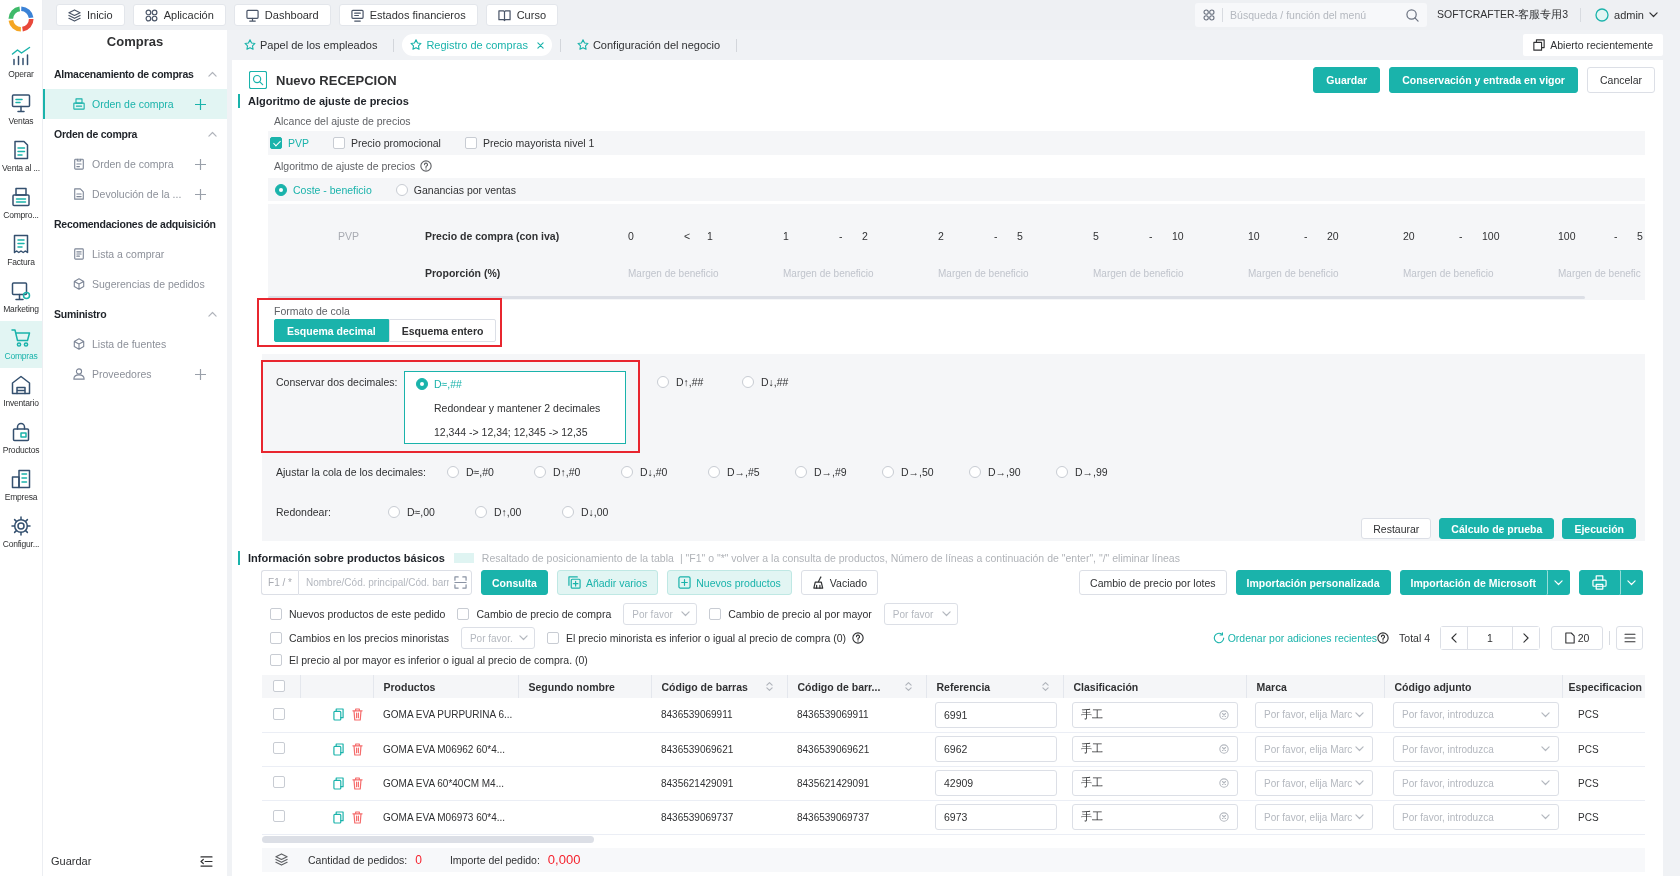  I want to click on nav-tab: Estados financieros, so click(408, 15).